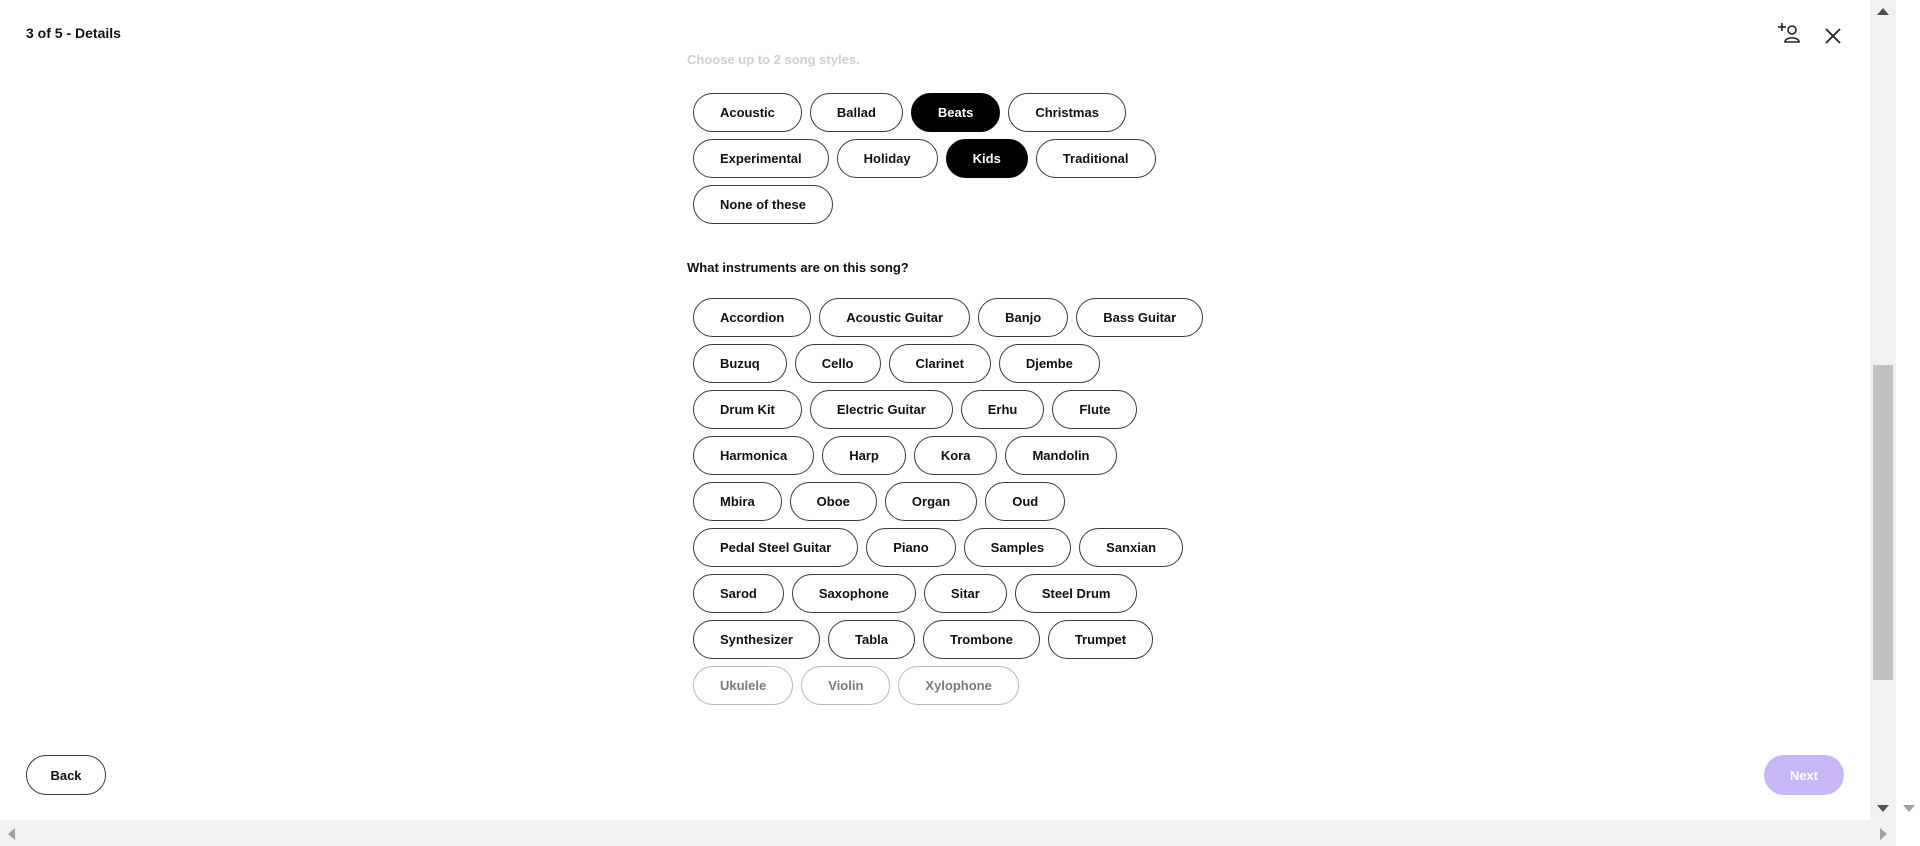 Image resolution: width=1920 pixels, height=846 pixels. What do you see at coordinates (1140, 317) in the screenshot?
I see `instrument-chip-bass-guitar: Bass Guitar` at bounding box center [1140, 317].